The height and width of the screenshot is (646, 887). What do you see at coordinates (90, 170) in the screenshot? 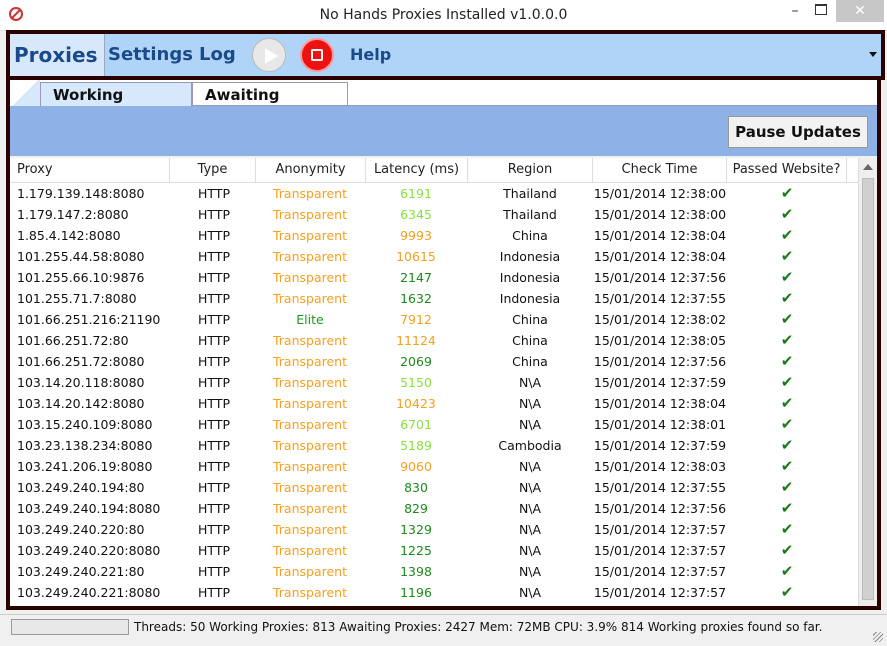
I see `col-proxy: Proxy` at bounding box center [90, 170].